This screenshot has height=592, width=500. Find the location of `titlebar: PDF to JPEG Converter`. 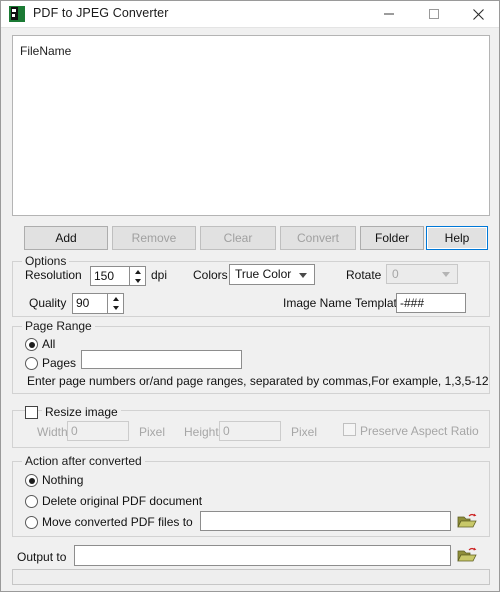

titlebar: PDF to JPEG Converter is located at coordinates (250, 14).